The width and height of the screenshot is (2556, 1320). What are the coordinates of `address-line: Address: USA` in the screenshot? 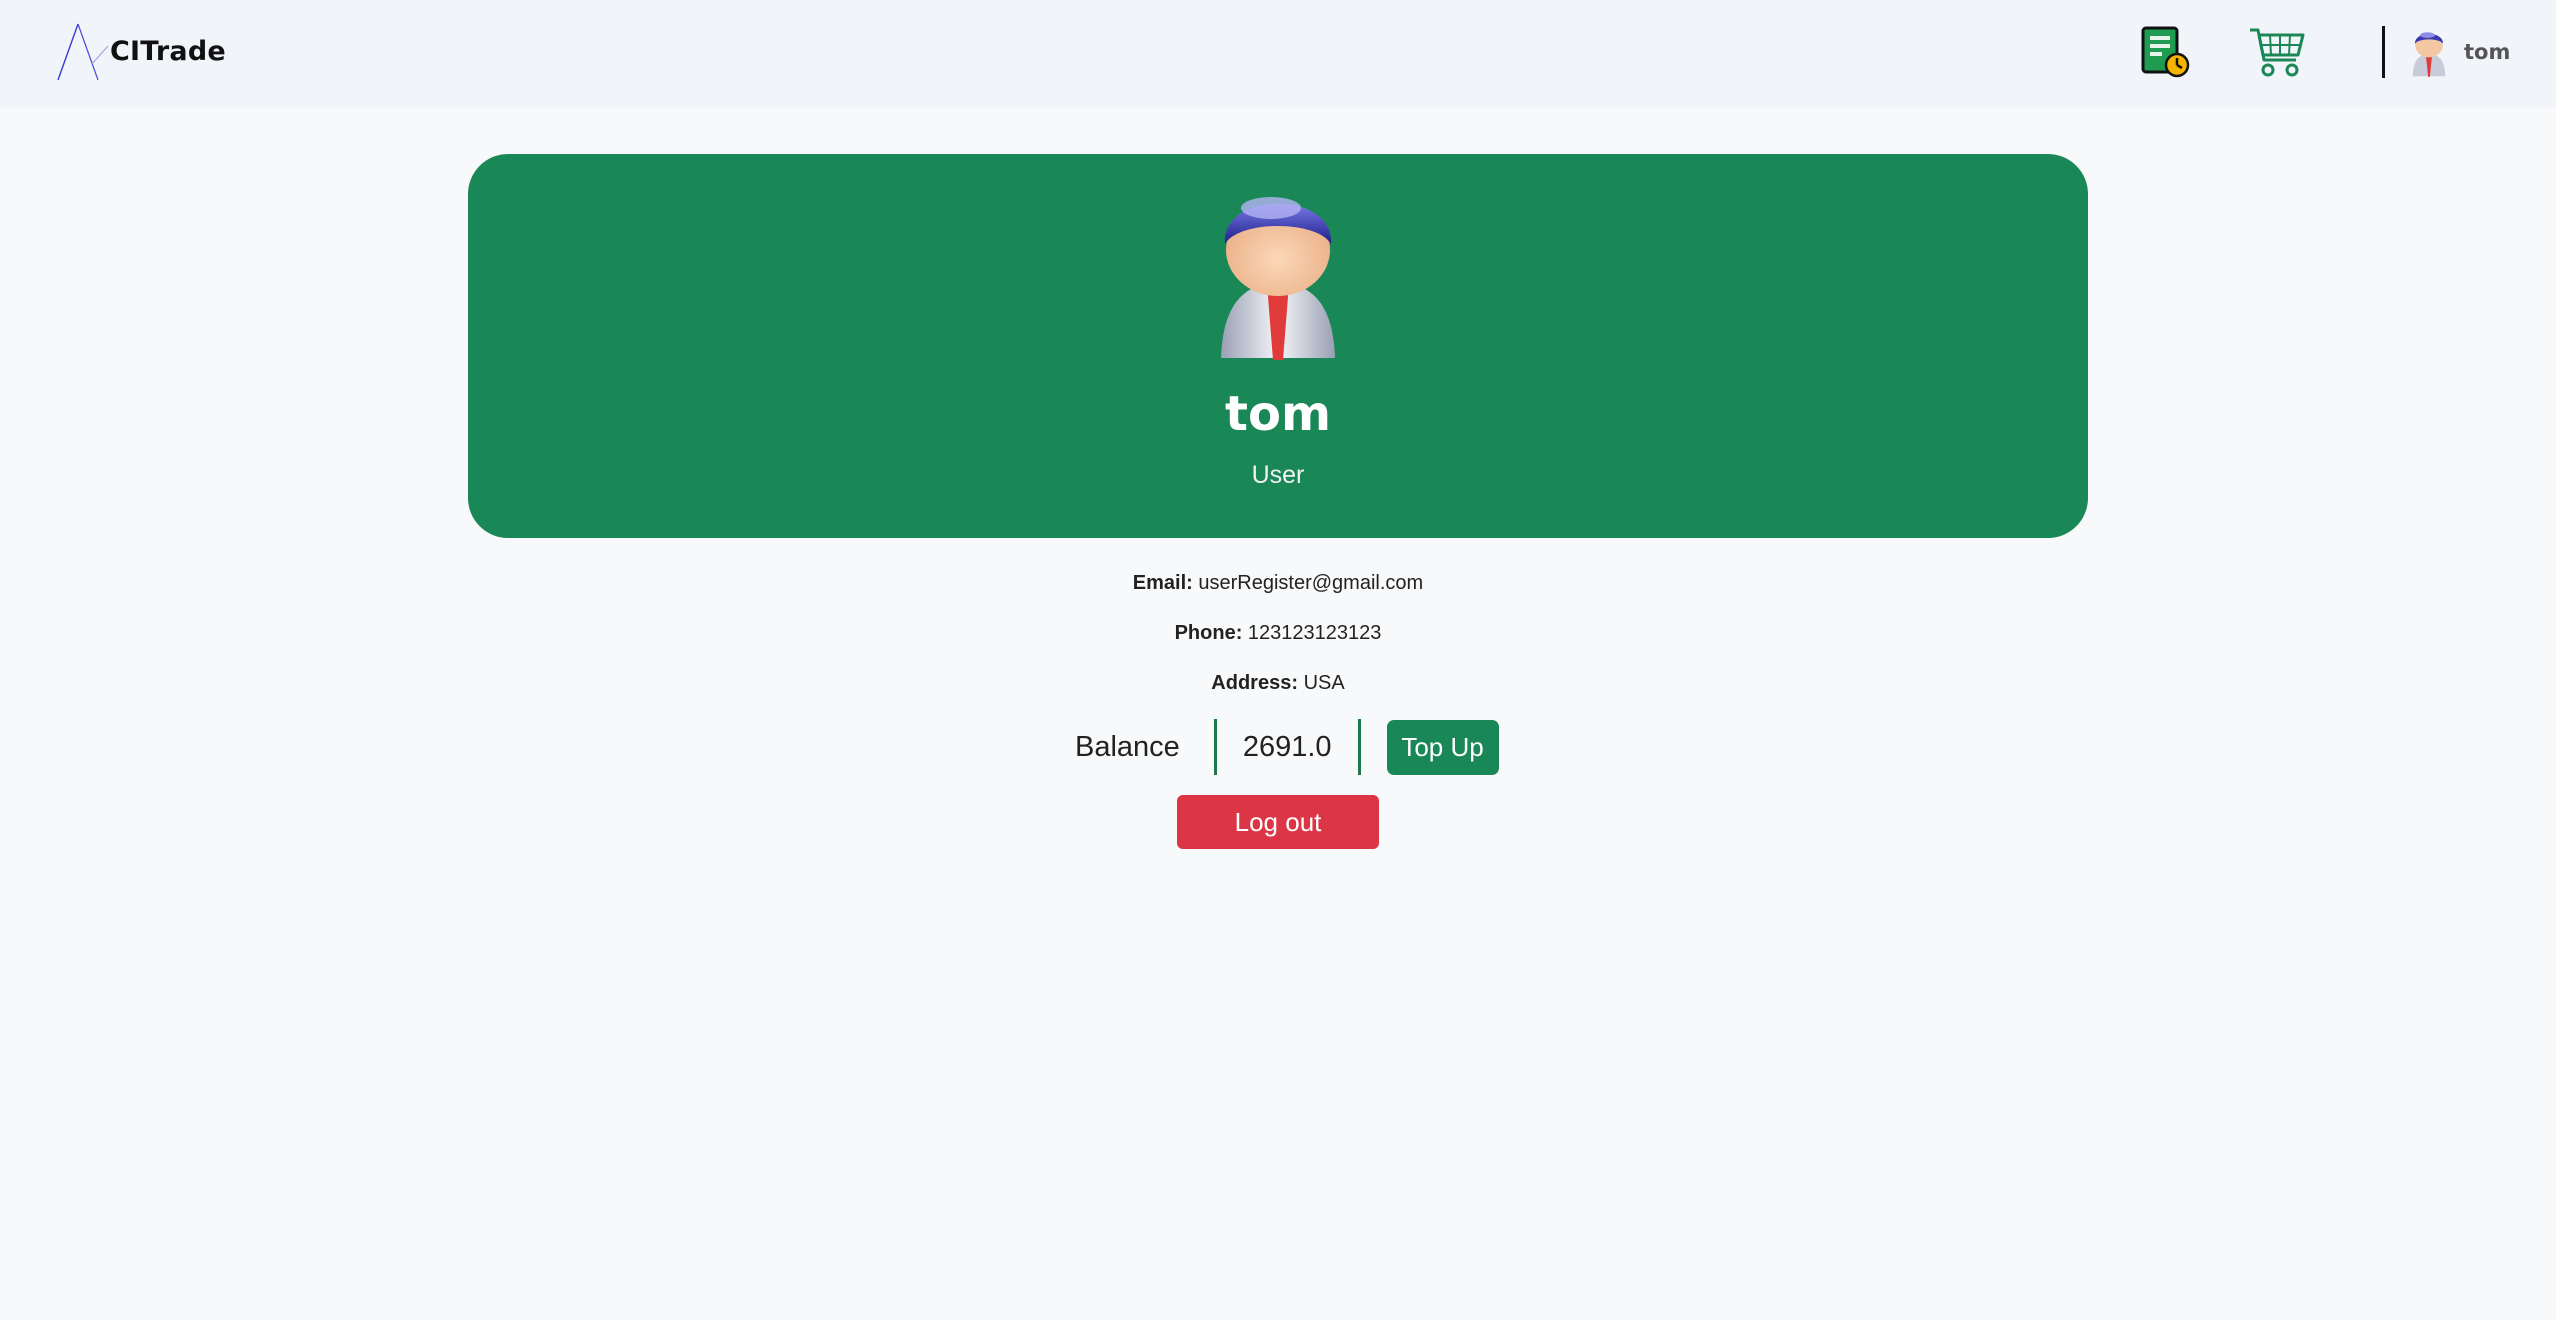 It's located at (1278, 683).